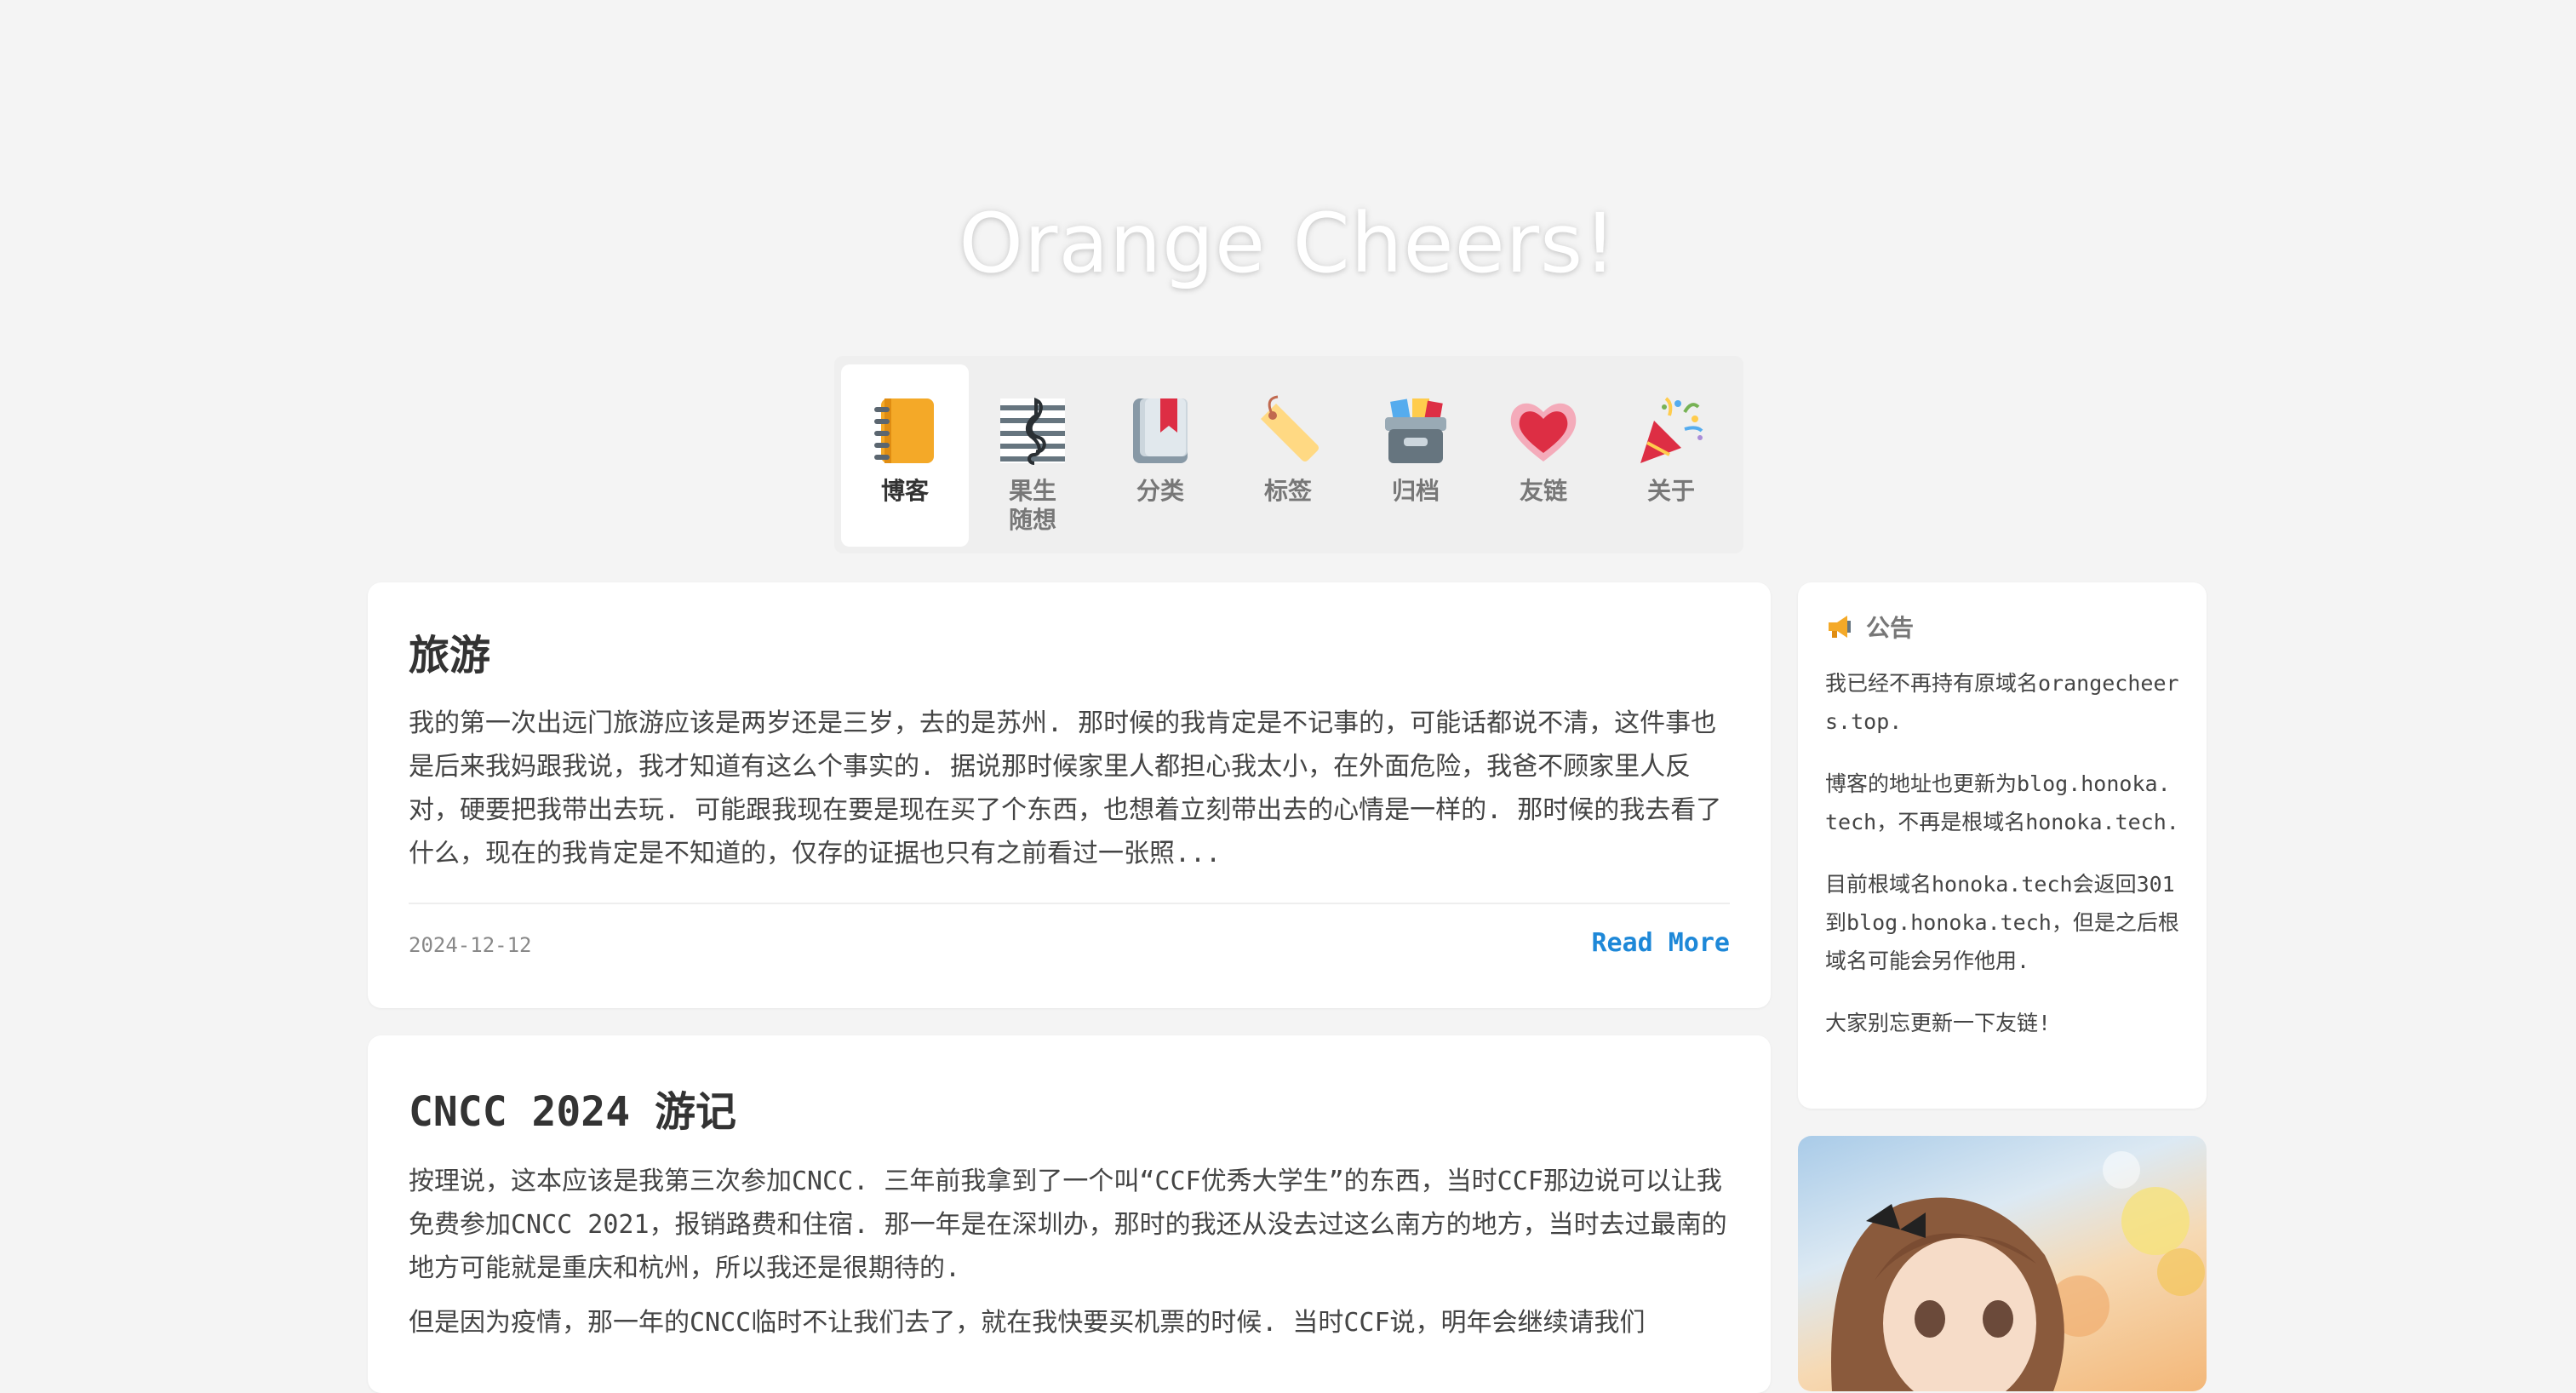  I want to click on nav-item-thoughts: 果生随想, so click(1032, 455).